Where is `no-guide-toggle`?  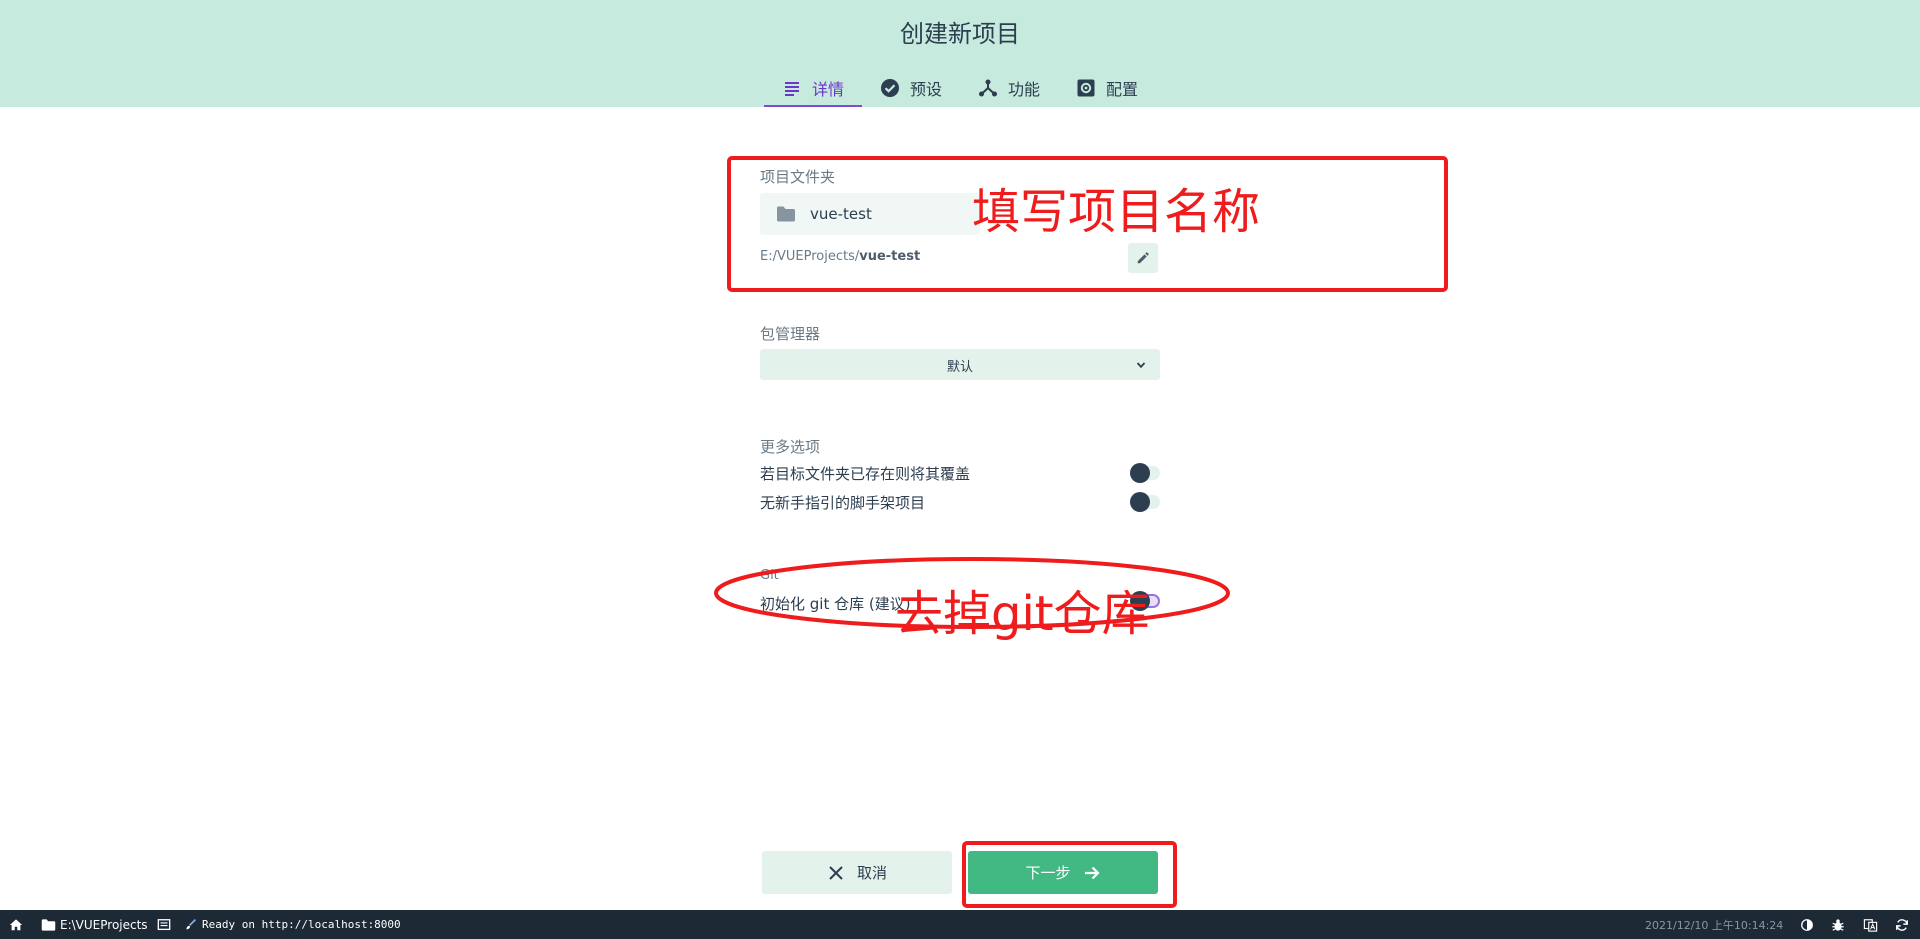 no-guide-toggle is located at coordinates (1145, 502).